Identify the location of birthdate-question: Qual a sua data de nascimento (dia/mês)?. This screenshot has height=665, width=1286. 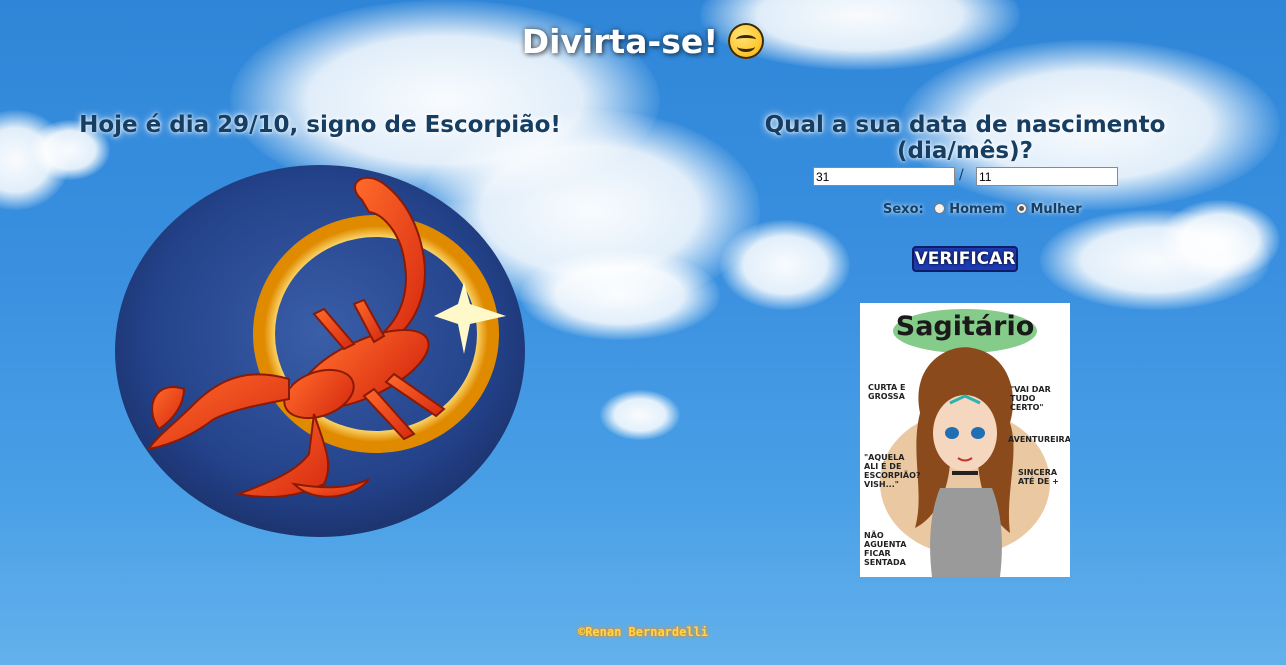
(965, 138).